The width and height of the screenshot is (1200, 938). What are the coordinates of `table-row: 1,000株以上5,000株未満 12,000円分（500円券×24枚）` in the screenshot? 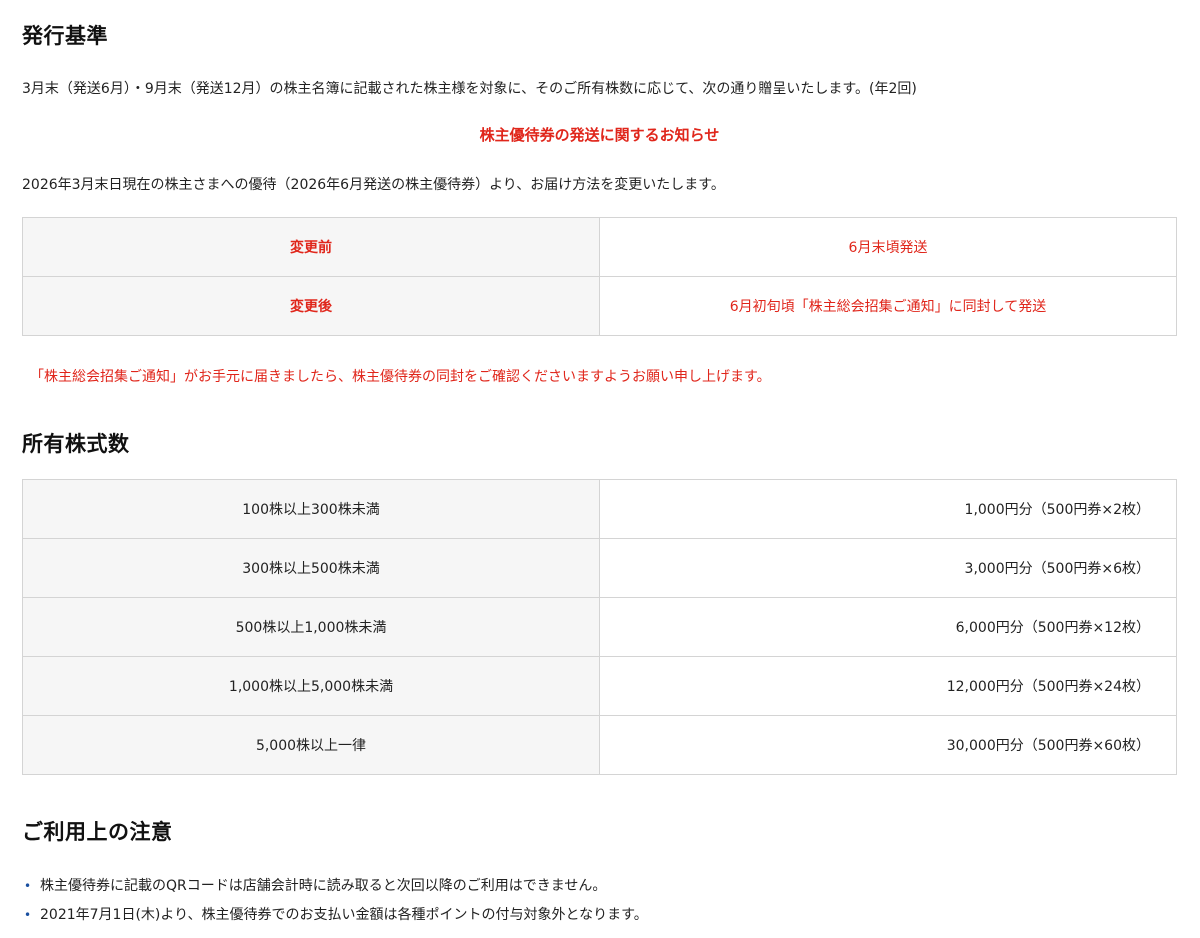 It's located at (599, 686).